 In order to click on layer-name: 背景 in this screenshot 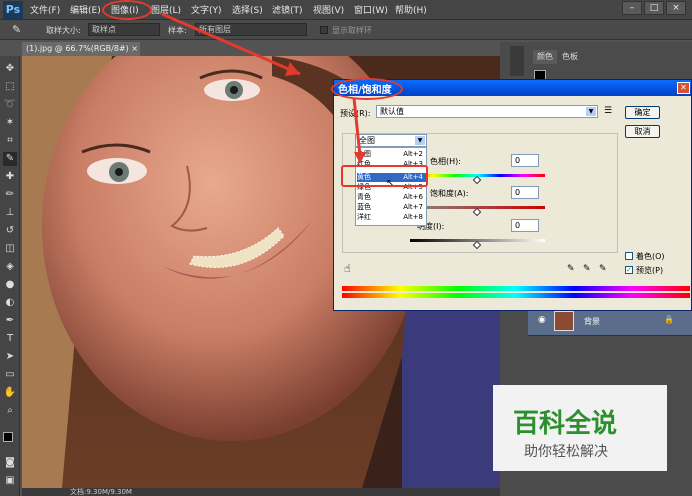, I will do `click(592, 321)`.